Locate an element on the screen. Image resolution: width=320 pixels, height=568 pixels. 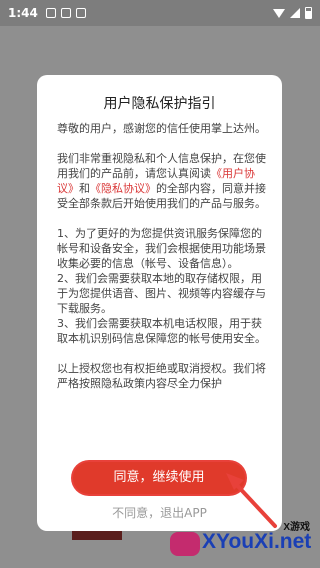
watermark: X游戏 XYouXi.net is located at coordinates (245, 543).